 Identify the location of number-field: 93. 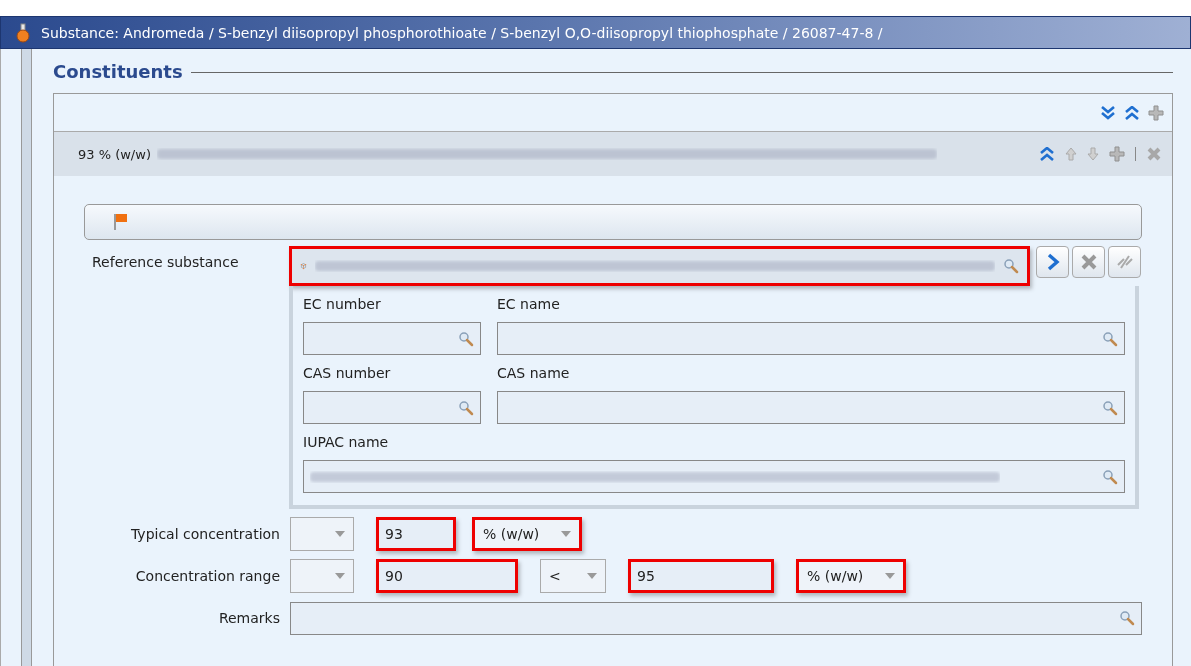
(416, 534).